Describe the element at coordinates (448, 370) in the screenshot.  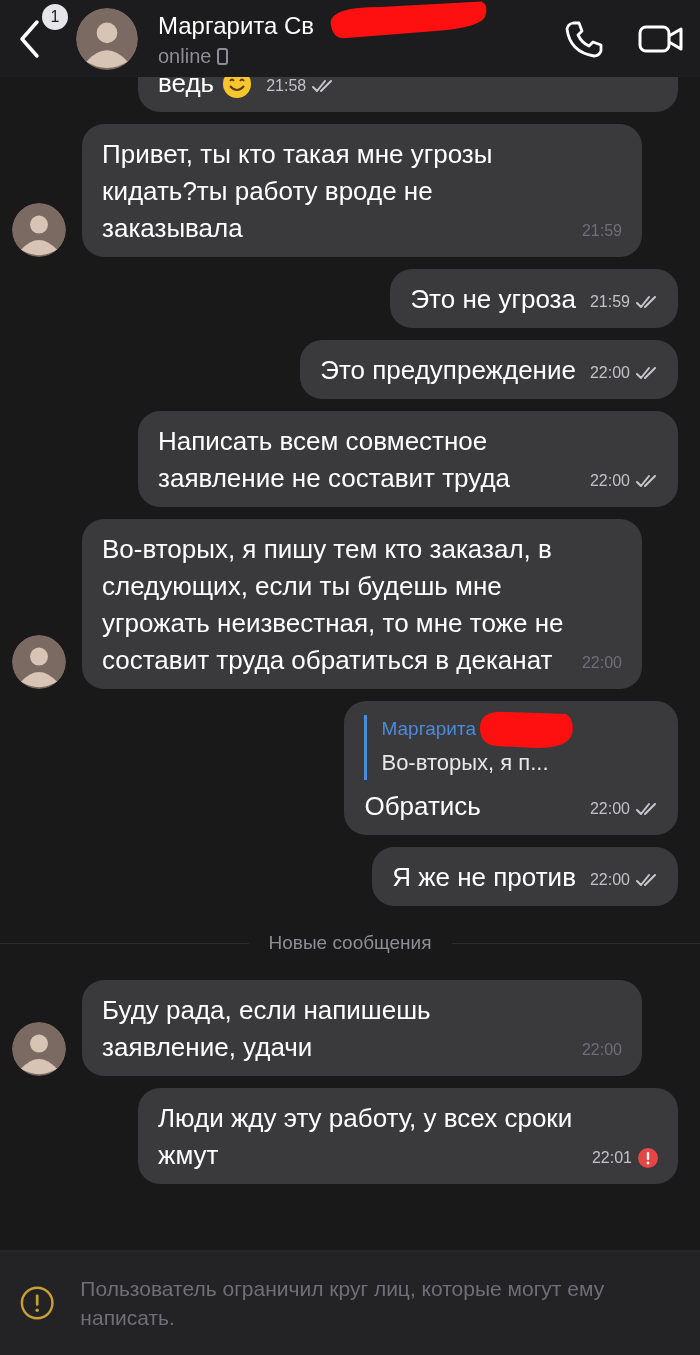
I see `message-text: Это предупреждение` at that location.